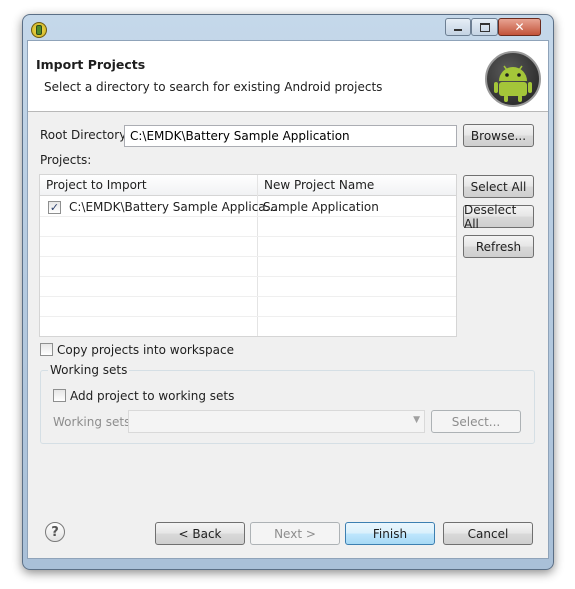  I want to click on android-logo-icon, so click(513, 79).